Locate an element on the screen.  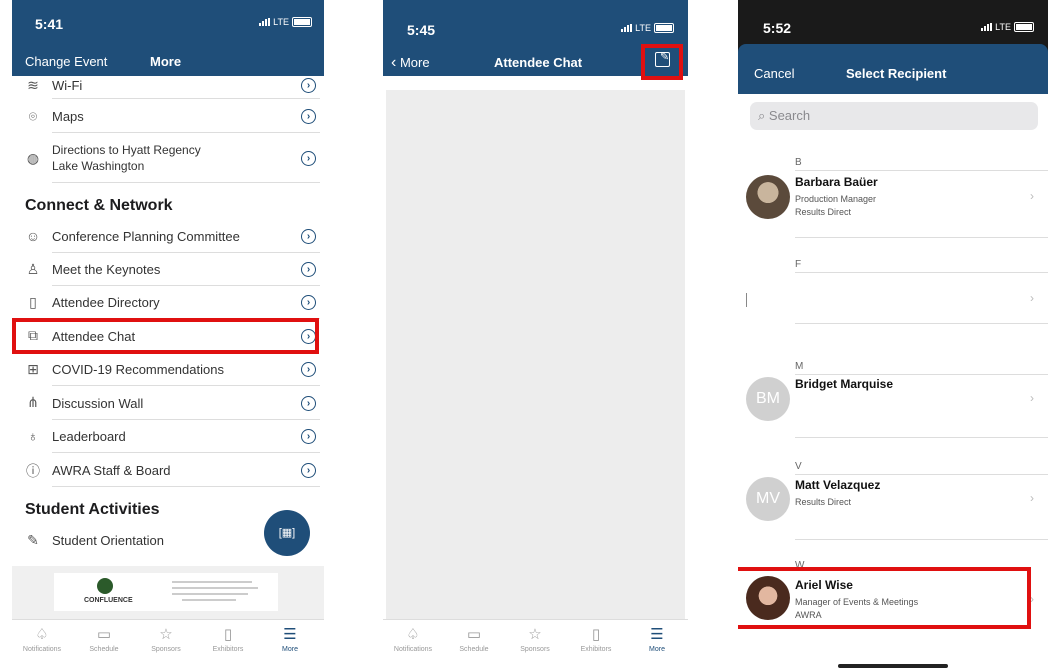
cancel-button: Cancel is located at coordinates (774, 73).